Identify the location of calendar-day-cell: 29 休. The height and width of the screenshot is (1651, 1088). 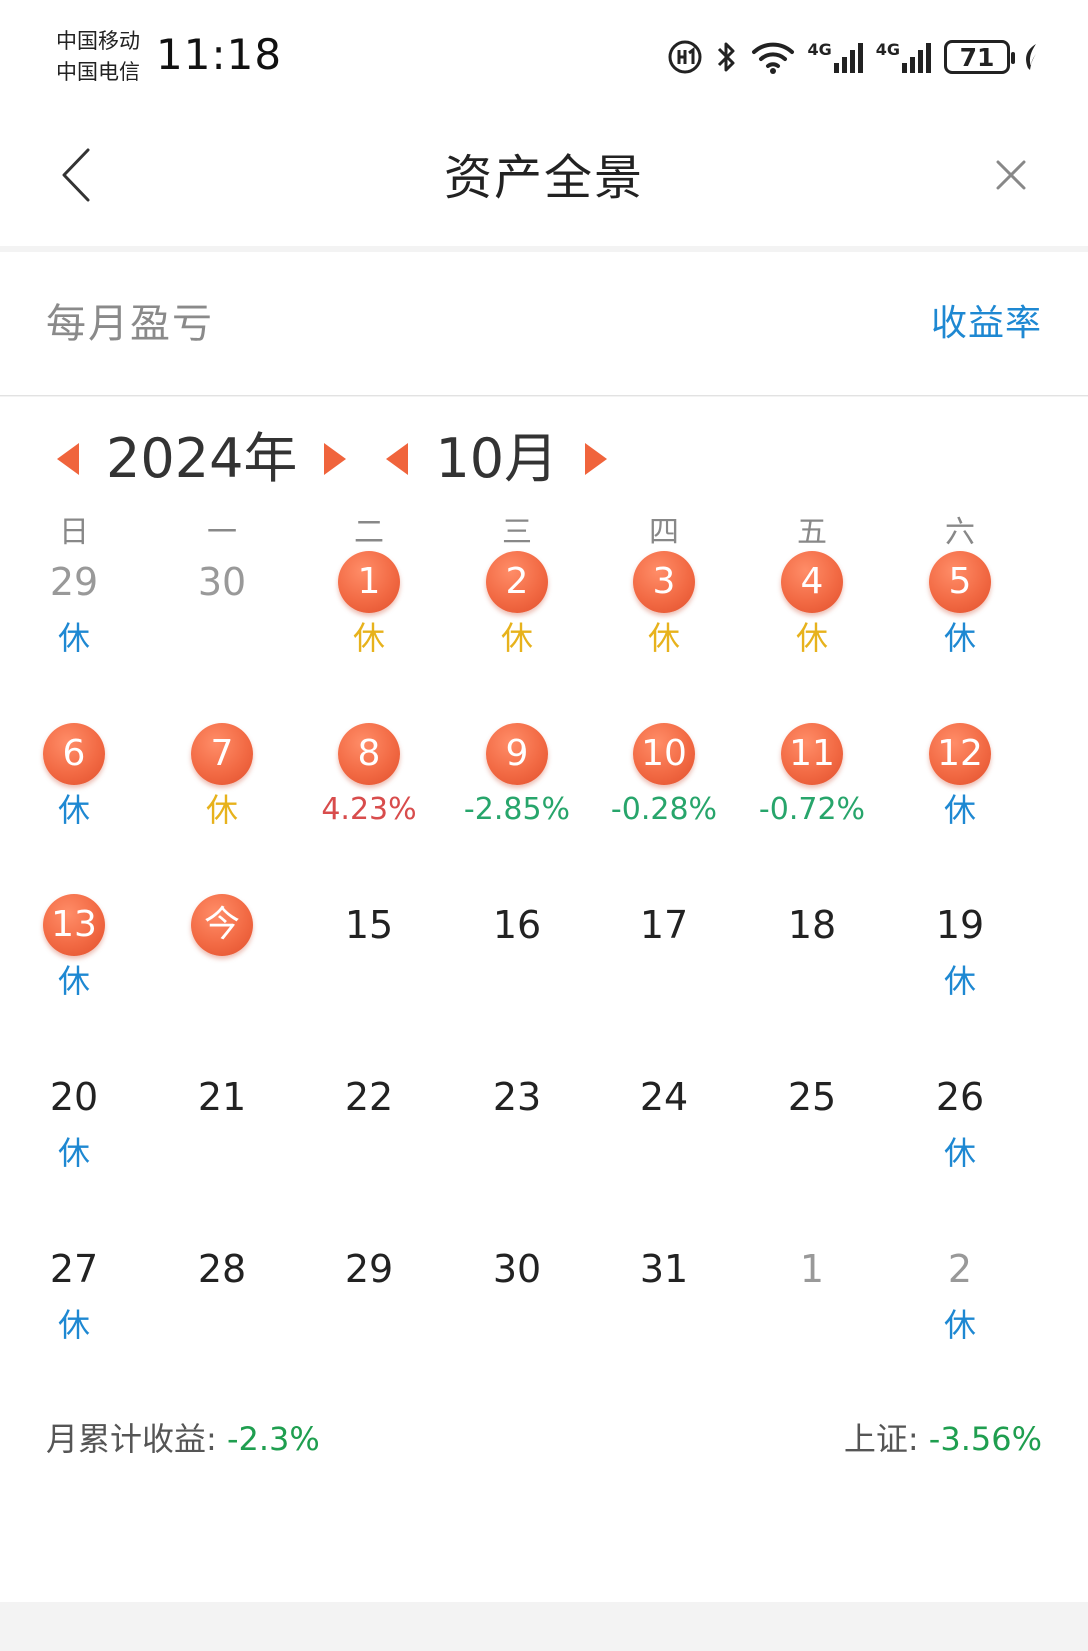
(76, 640).